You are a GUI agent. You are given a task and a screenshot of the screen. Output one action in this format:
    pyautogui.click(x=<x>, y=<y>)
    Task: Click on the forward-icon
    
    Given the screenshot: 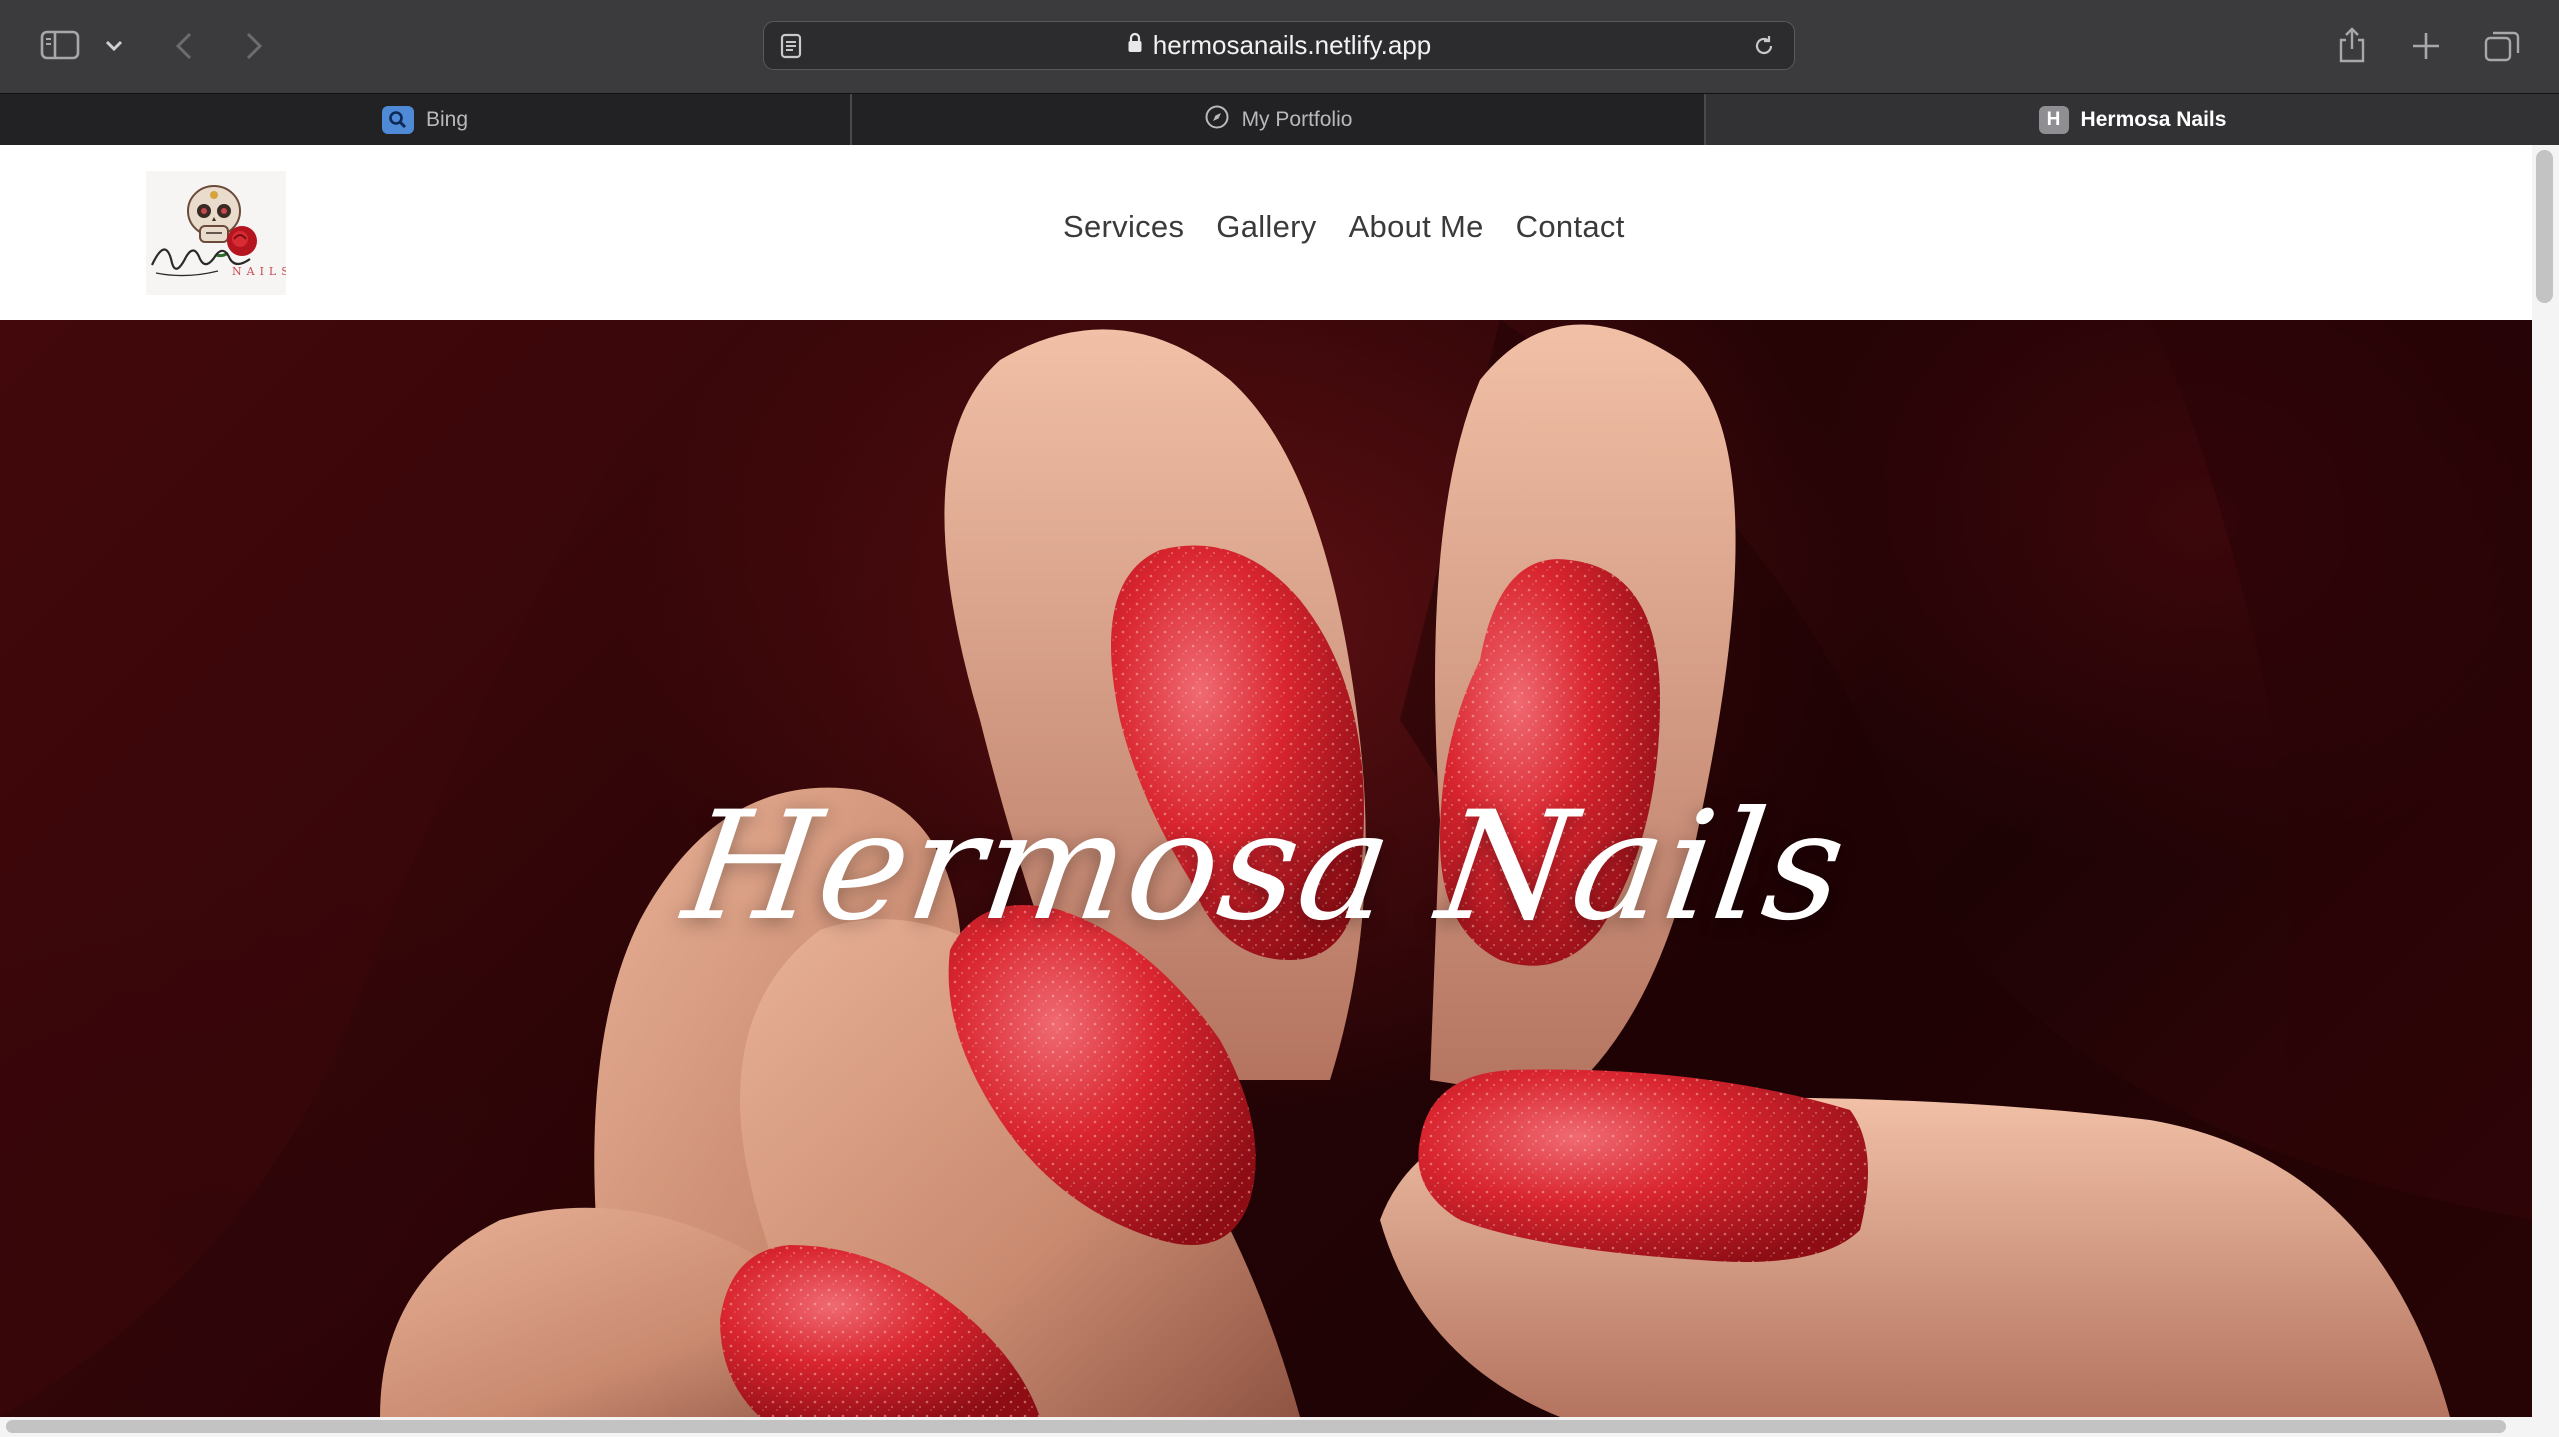 What is the action you would take?
    pyautogui.click(x=254, y=46)
    